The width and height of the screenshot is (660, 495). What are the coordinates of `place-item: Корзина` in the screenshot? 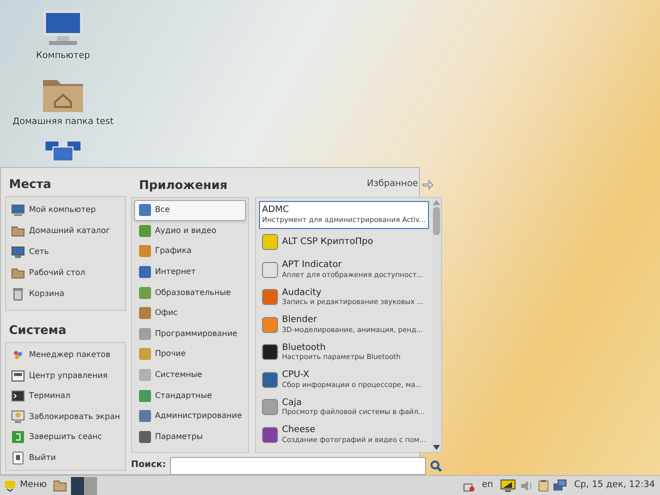 It's located at (65, 293).